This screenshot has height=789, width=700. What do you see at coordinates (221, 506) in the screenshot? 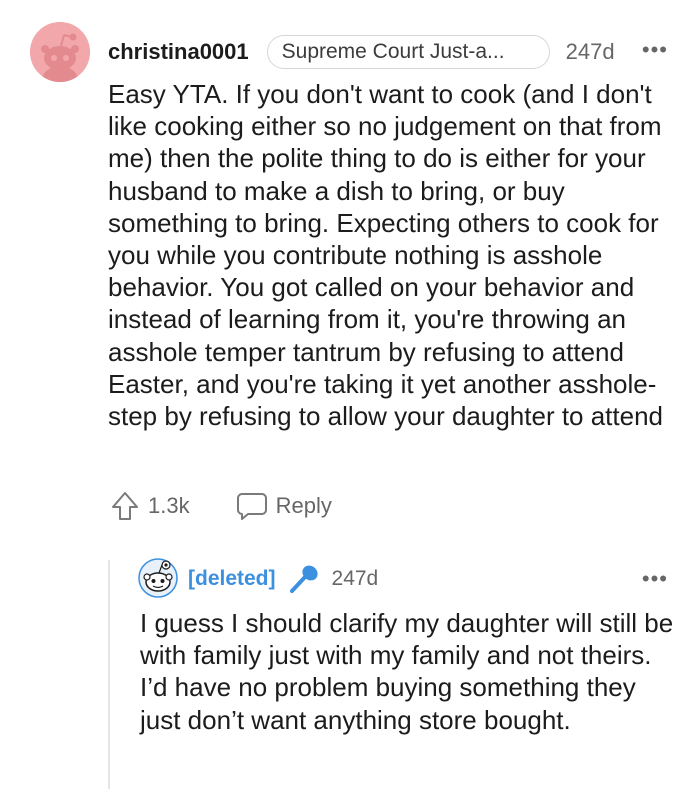
I see `comment-actions: 1.3k Reply` at bounding box center [221, 506].